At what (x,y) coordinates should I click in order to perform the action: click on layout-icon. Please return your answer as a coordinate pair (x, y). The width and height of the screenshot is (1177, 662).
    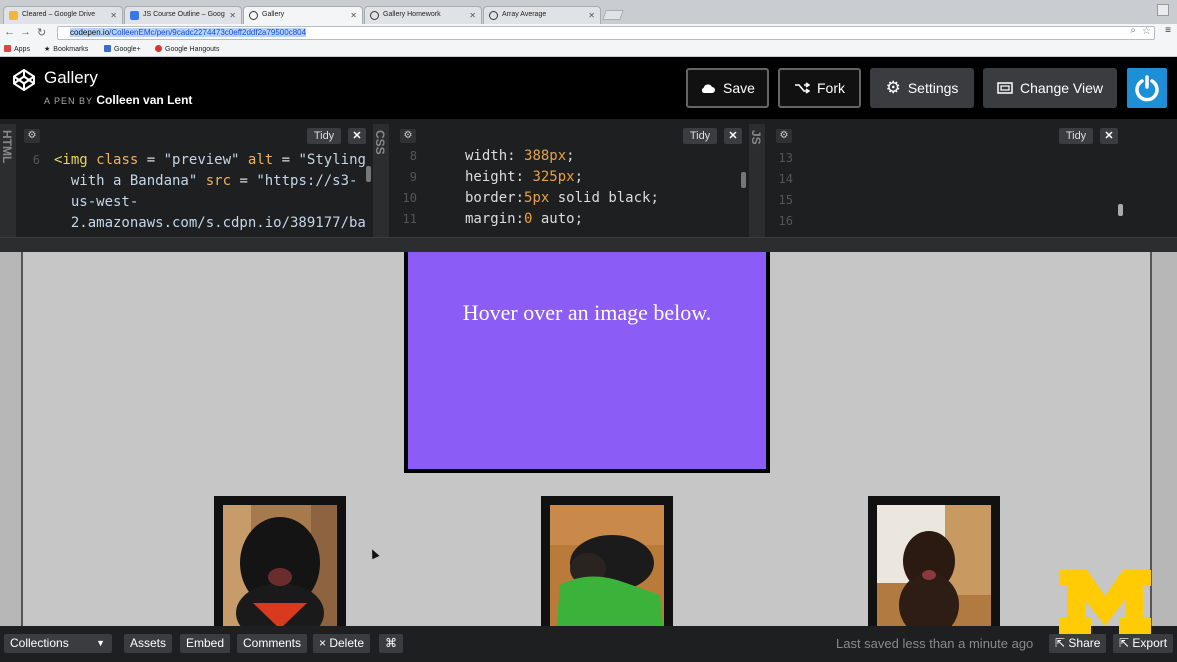
    Looking at the image, I should click on (1005, 88).